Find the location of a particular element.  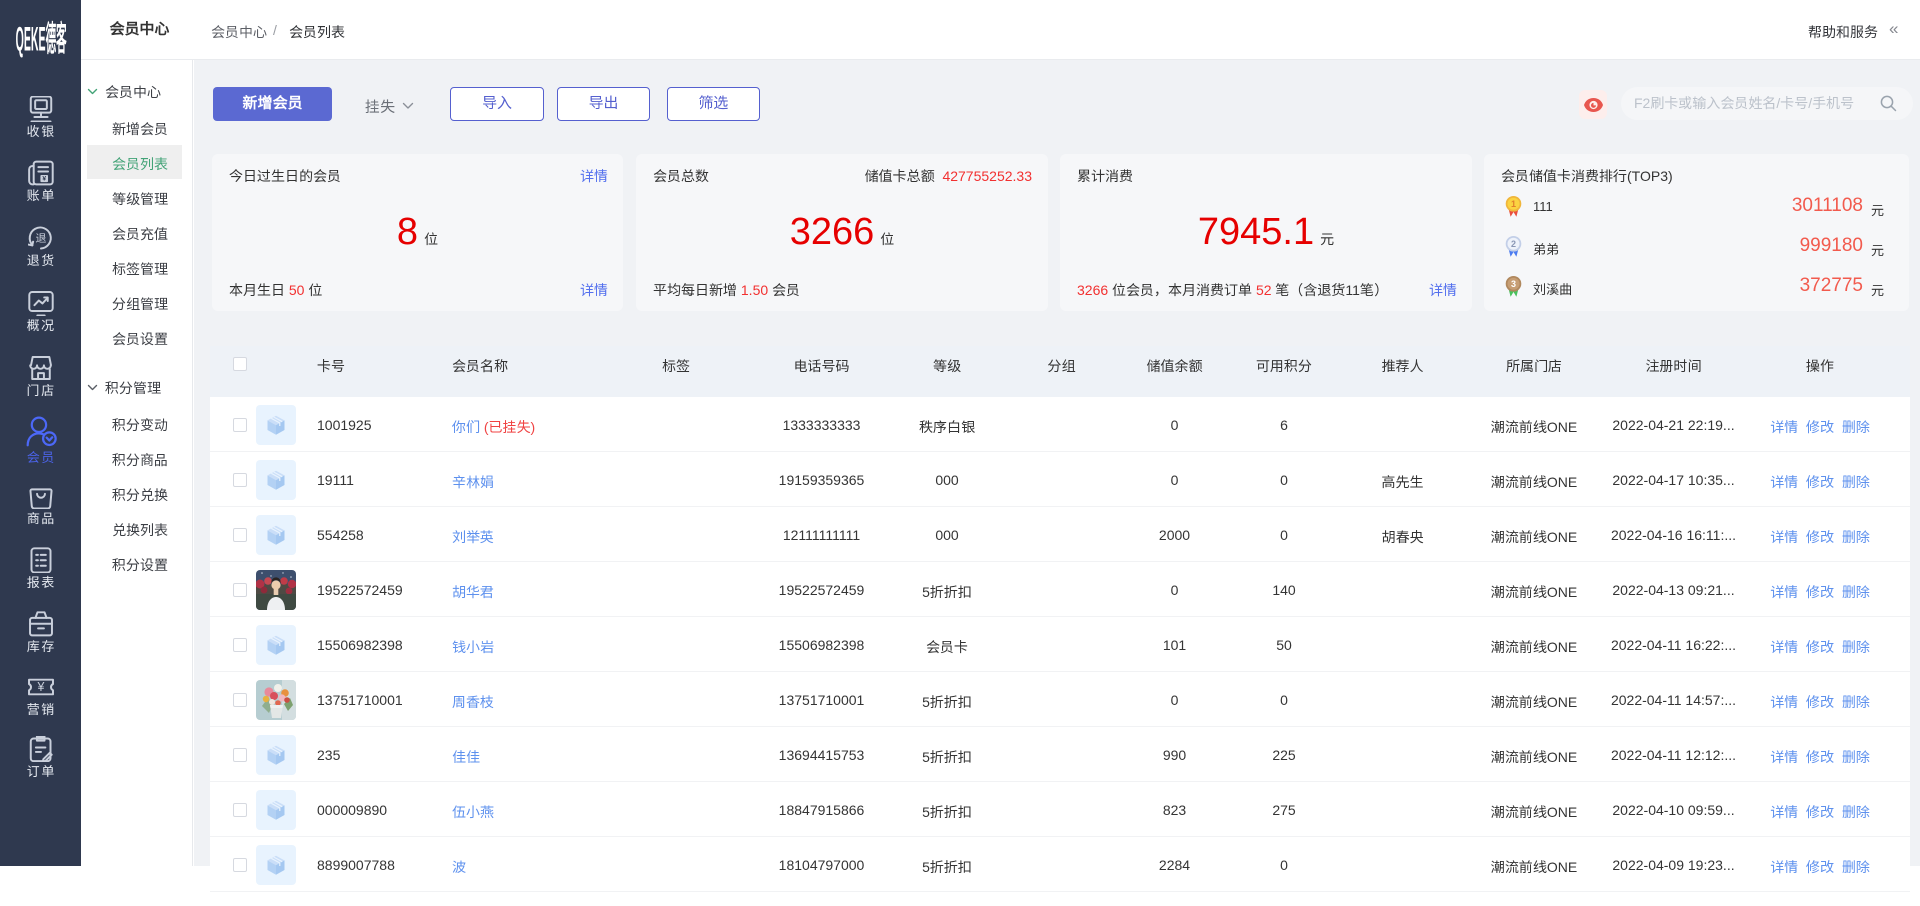

svg-text: 3 is located at coordinates (1513, 284).